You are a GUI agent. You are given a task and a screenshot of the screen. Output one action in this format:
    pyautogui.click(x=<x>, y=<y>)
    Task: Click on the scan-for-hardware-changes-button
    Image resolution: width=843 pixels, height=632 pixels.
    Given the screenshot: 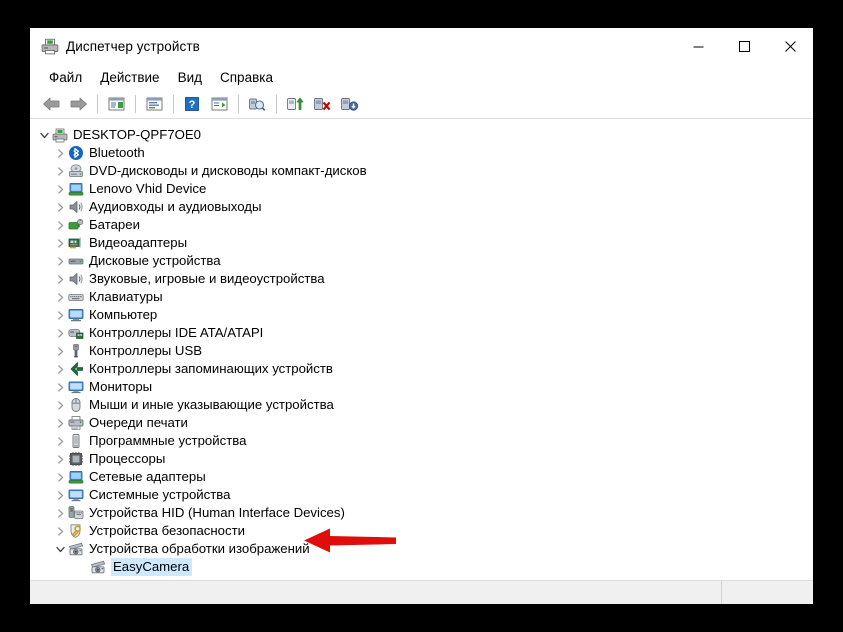 What is the action you would take?
    pyautogui.click(x=257, y=104)
    